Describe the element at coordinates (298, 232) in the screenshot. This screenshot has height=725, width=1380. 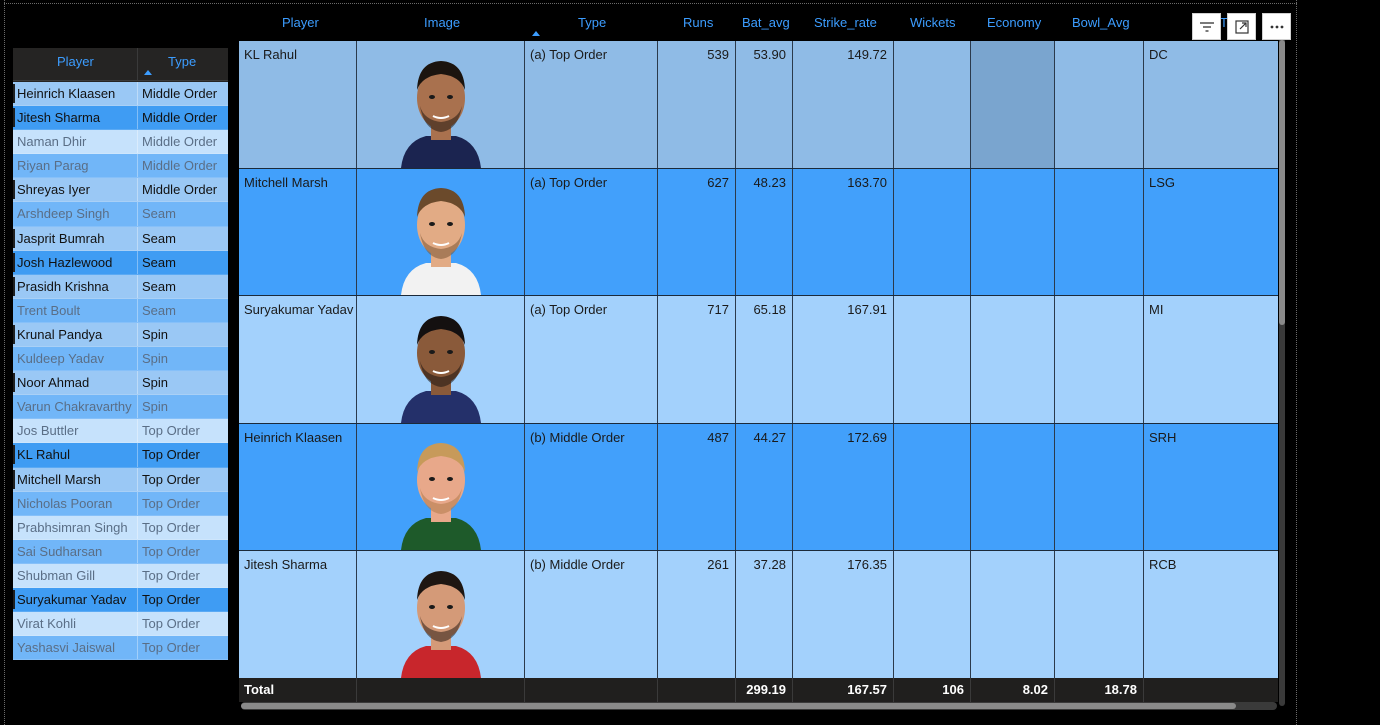
I see `cell-player: Mitchell Marsh` at that location.